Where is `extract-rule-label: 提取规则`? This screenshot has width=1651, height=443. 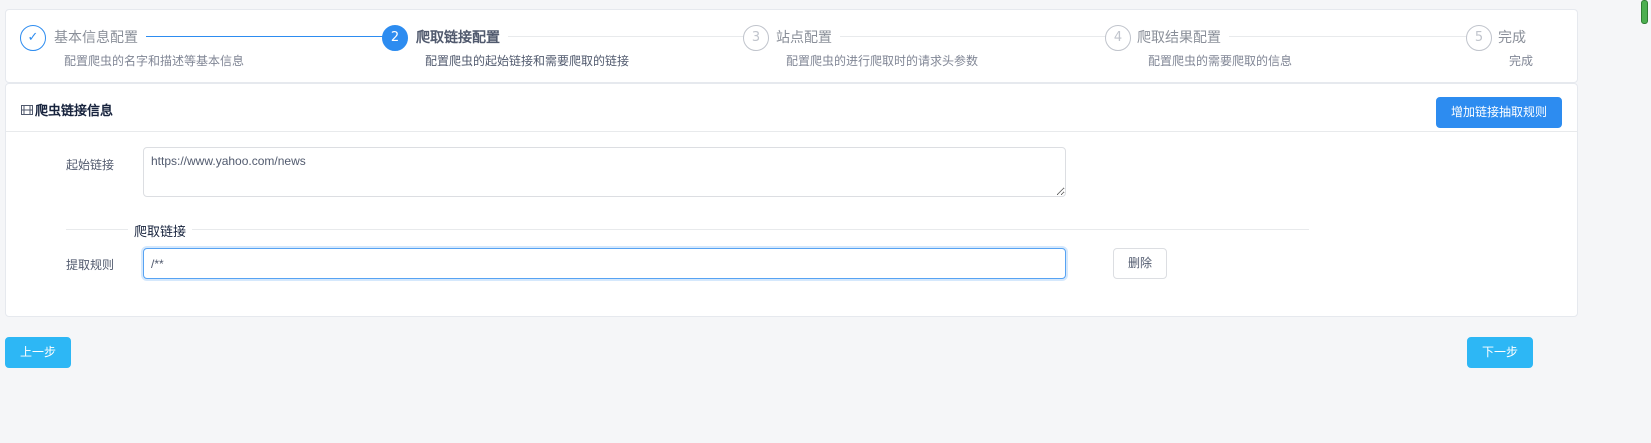
extract-rule-label: 提取规则 is located at coordinates (90, 265).